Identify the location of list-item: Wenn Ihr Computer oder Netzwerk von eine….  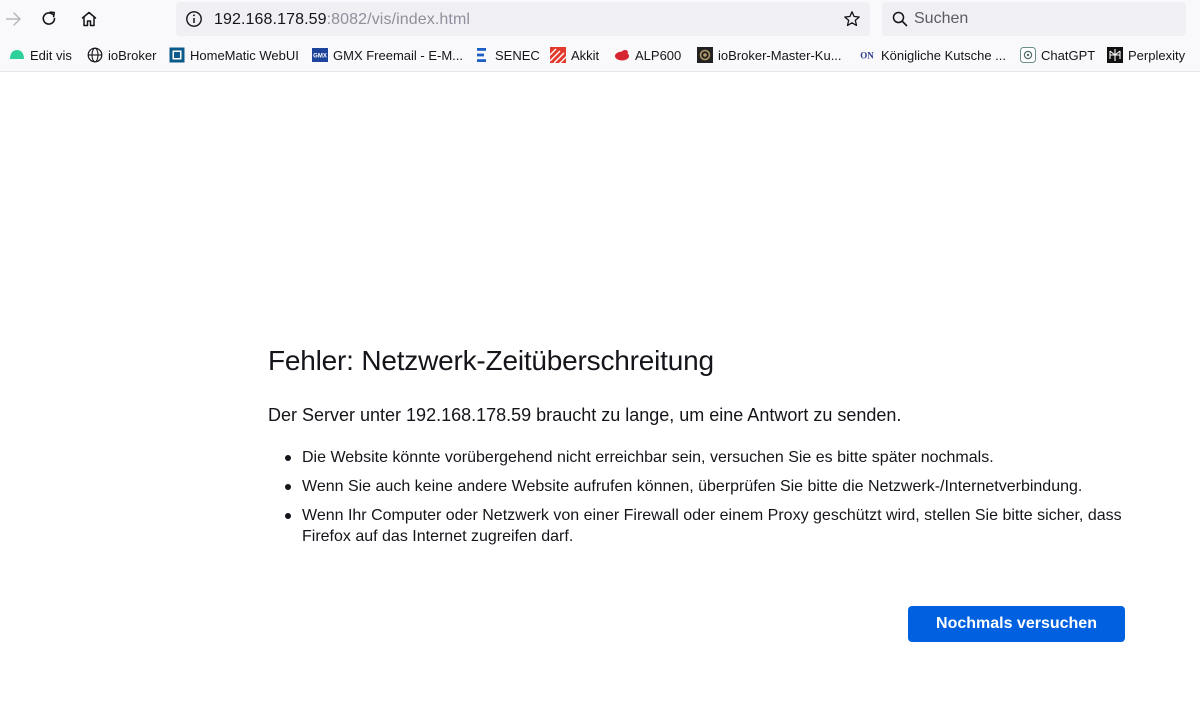
(698, 526).